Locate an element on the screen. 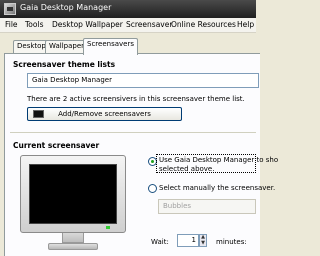  minutes-label: minutes: is located at coordinates (231, 242).